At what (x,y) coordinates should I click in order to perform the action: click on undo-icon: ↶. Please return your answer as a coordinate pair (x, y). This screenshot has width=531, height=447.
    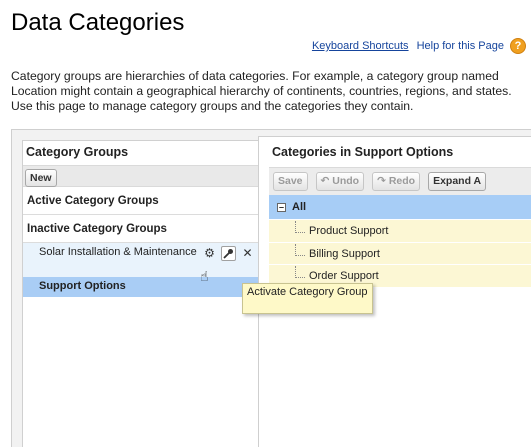
    Looking at the image, I should click on (325, 181).